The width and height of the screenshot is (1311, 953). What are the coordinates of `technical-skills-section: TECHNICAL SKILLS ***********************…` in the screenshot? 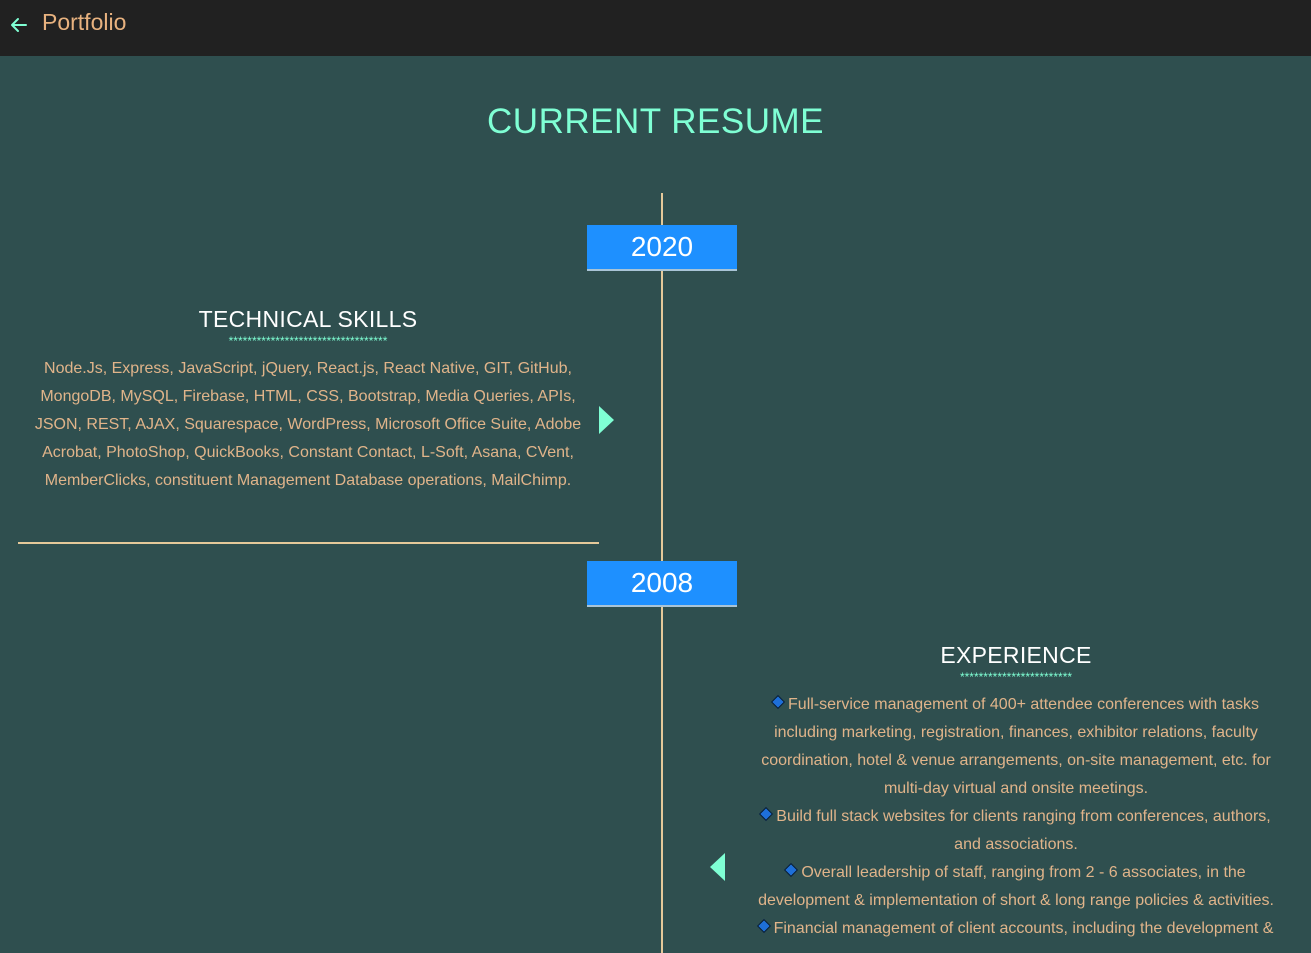 It's located at (308, 400).